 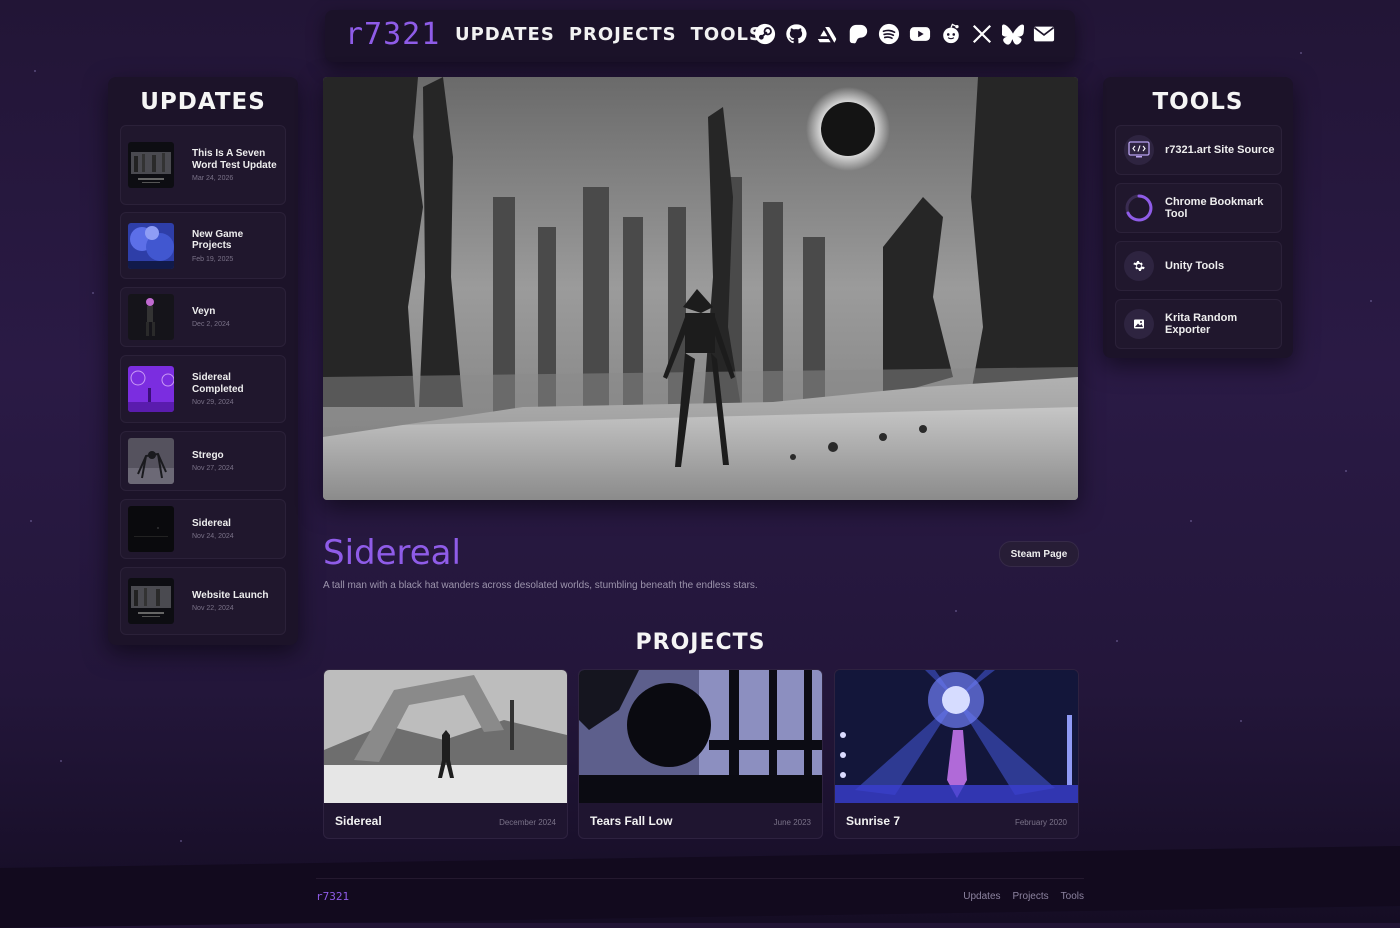 What do you see at coordinates (1040, 822) in the screenshot?
I see `project-date: February 2020` at bounding box center [1040, 822].